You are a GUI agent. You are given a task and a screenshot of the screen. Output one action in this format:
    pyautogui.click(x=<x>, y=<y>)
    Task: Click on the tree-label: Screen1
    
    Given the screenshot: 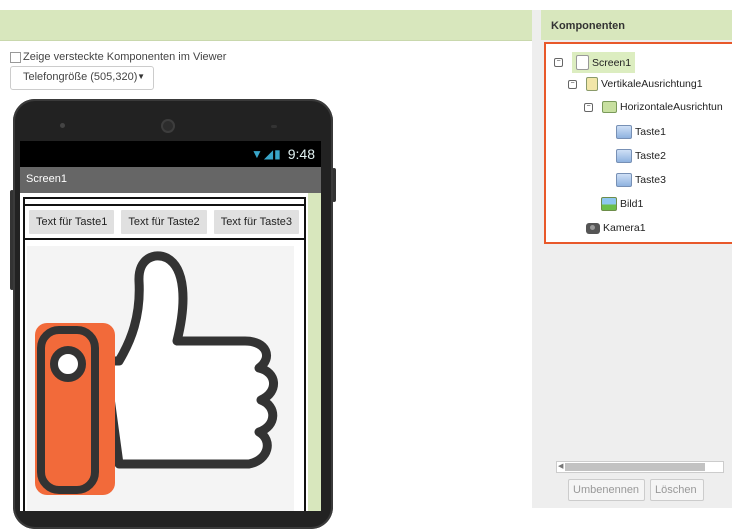 What is the action you would take?
    pyautogui.click(x=612, y=62)
    